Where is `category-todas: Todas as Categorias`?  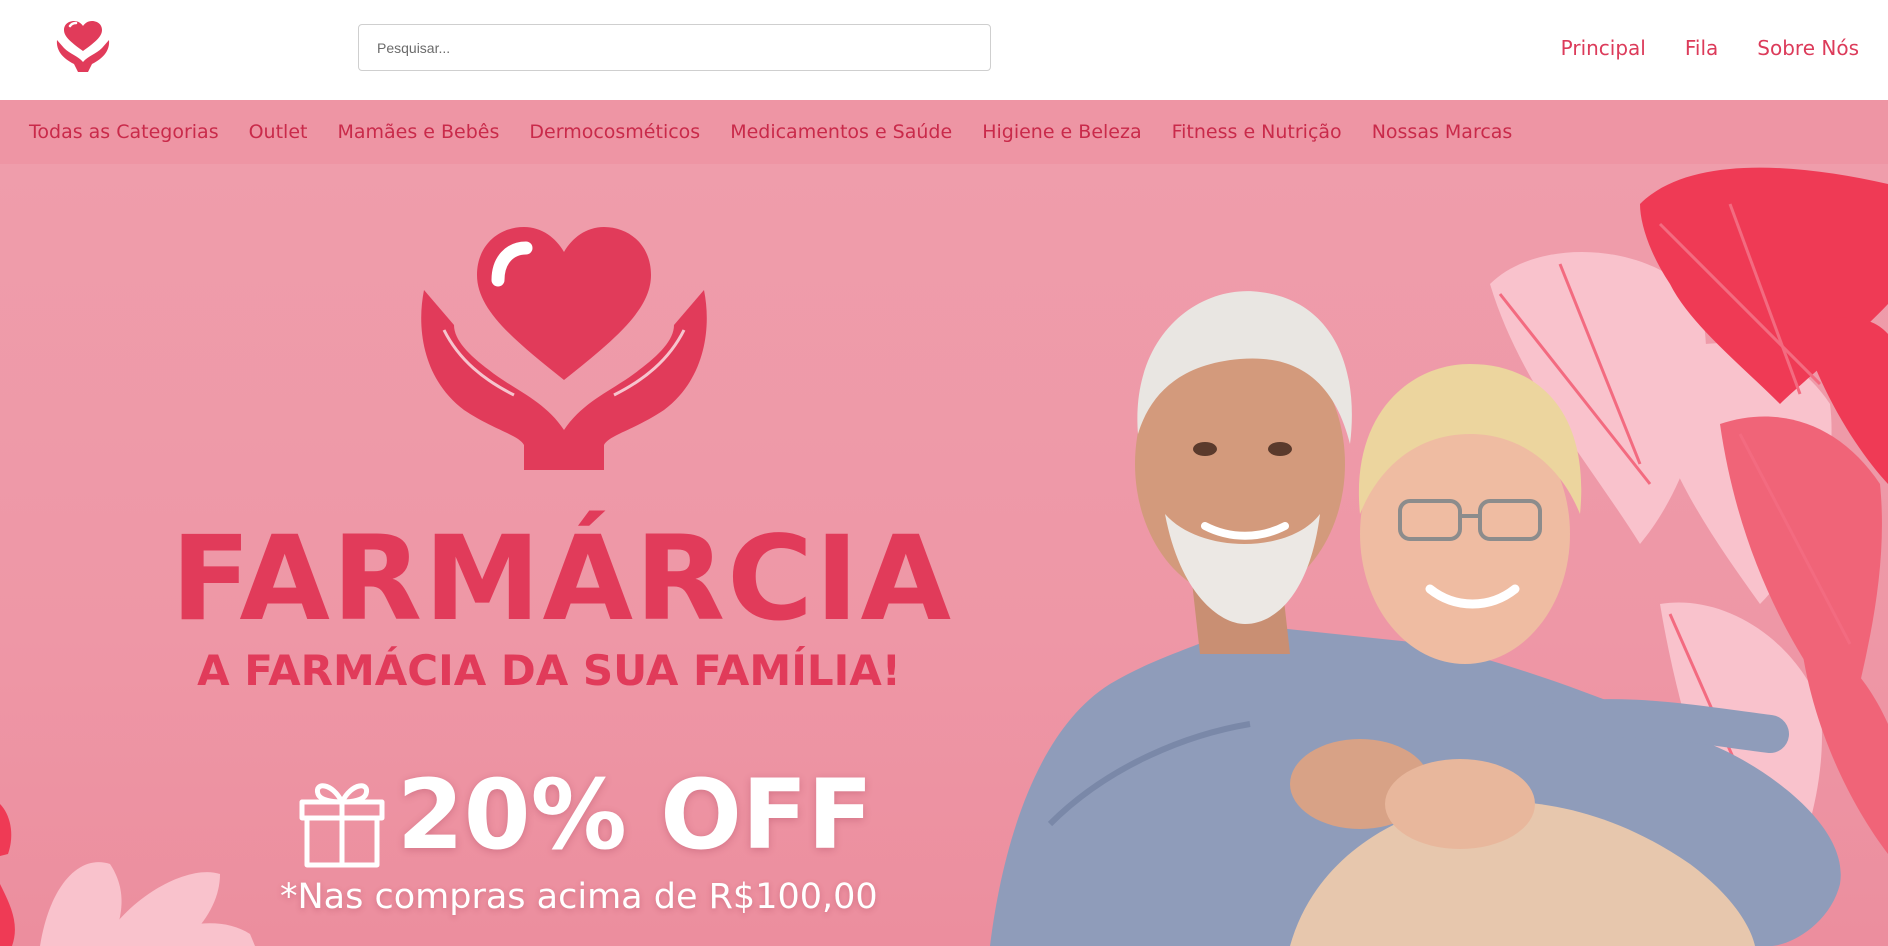
category-todas: Todas as Categorias is located at coordinates (124, 132).